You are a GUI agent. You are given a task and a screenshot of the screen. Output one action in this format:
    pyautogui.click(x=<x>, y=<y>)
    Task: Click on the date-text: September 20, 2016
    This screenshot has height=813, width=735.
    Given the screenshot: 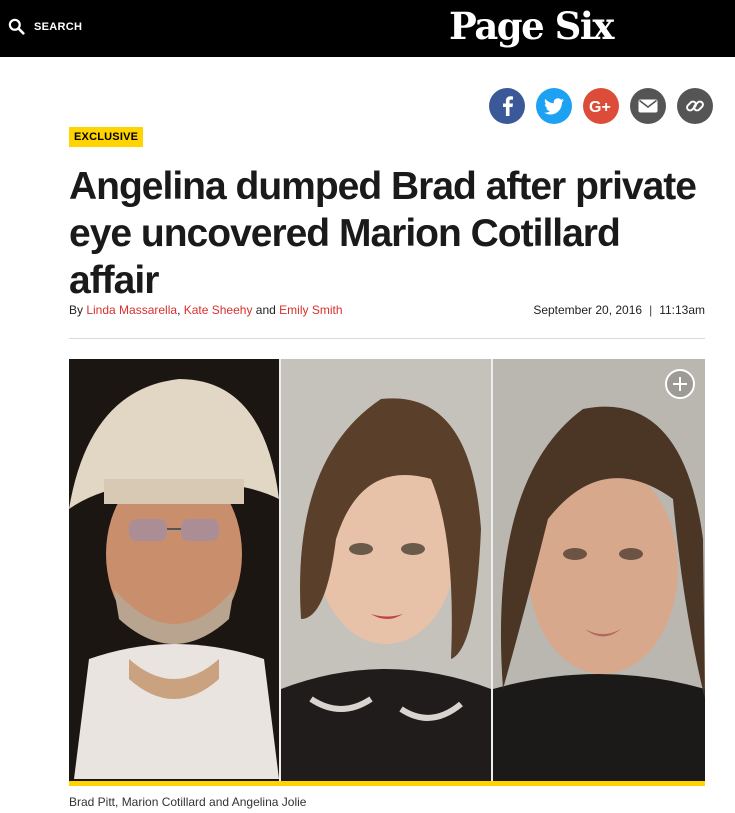 What is the action you would take?
    pyautogui.click(x=588, y=310)
    